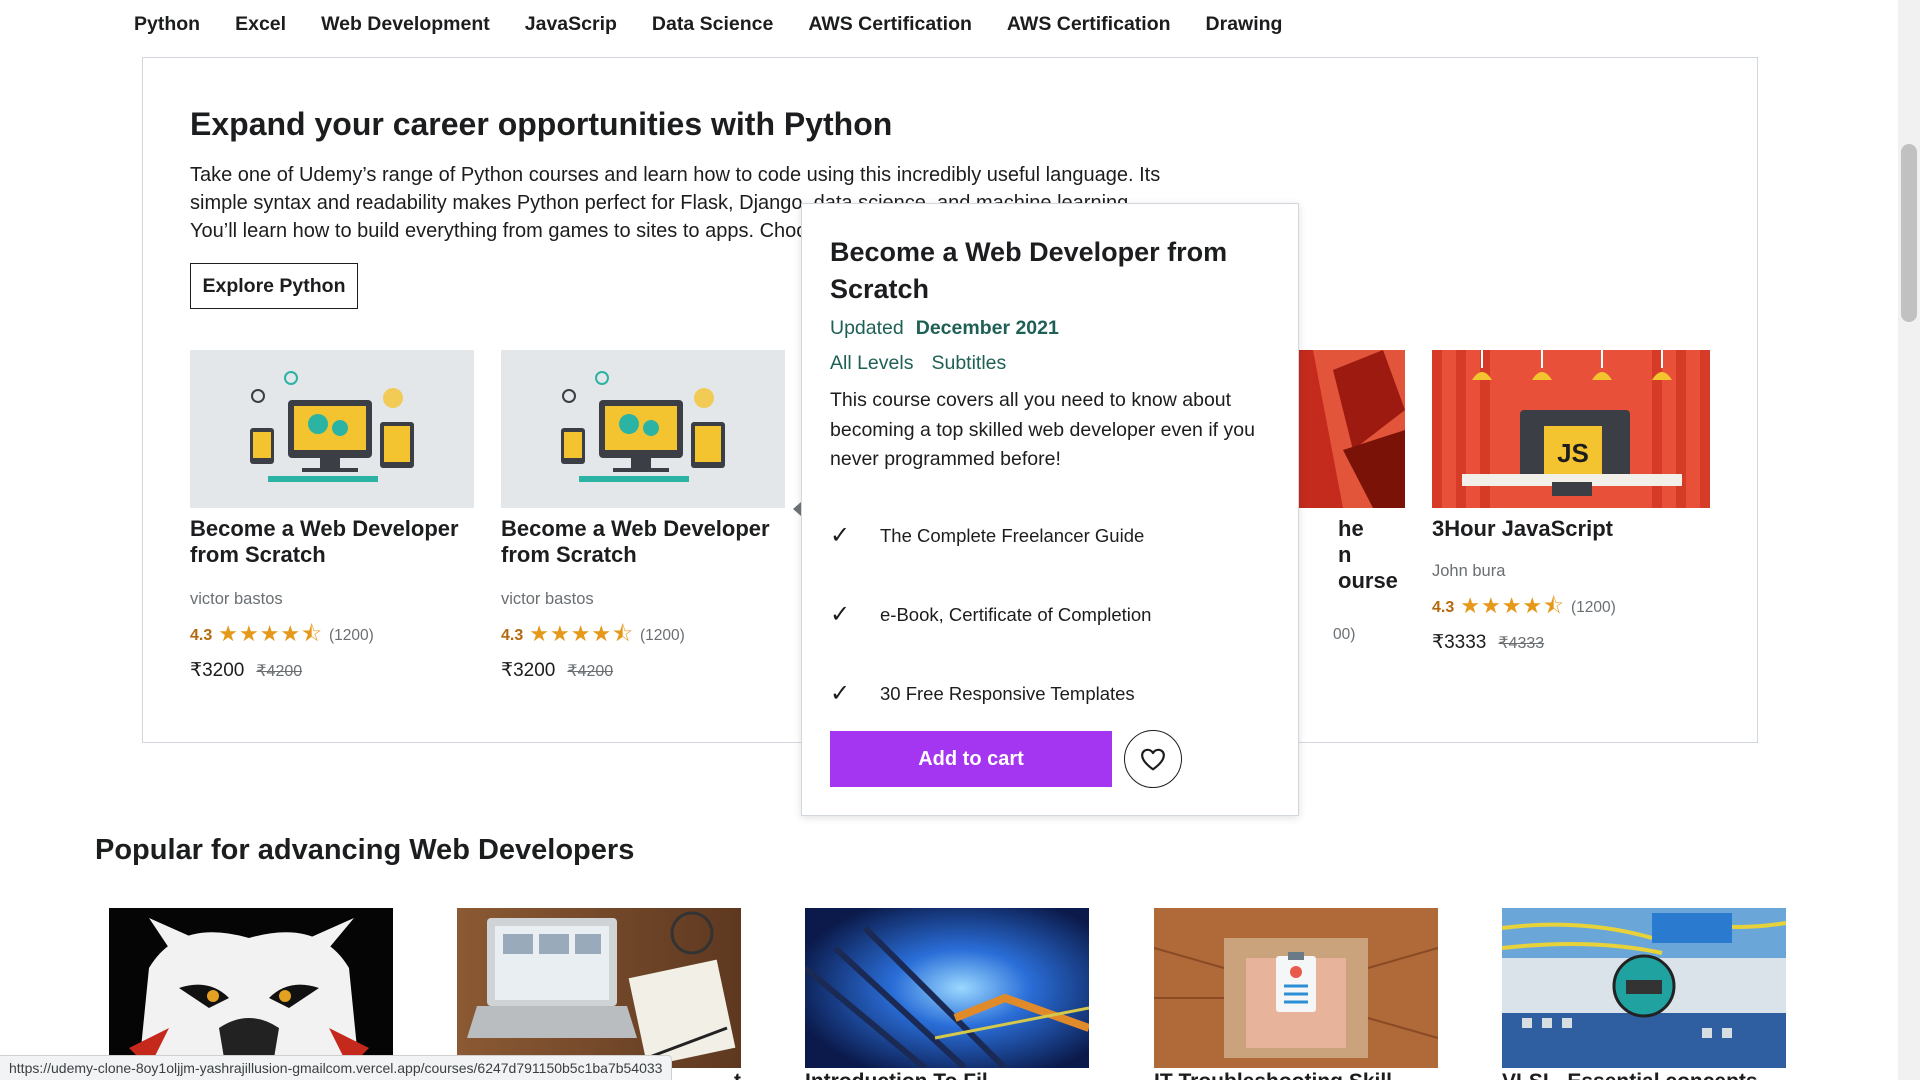 The width and height of the screenshot is (1920, 1080). I want to click on popular-section-title: Popular for advancing Web Developers, so click(365, 850).